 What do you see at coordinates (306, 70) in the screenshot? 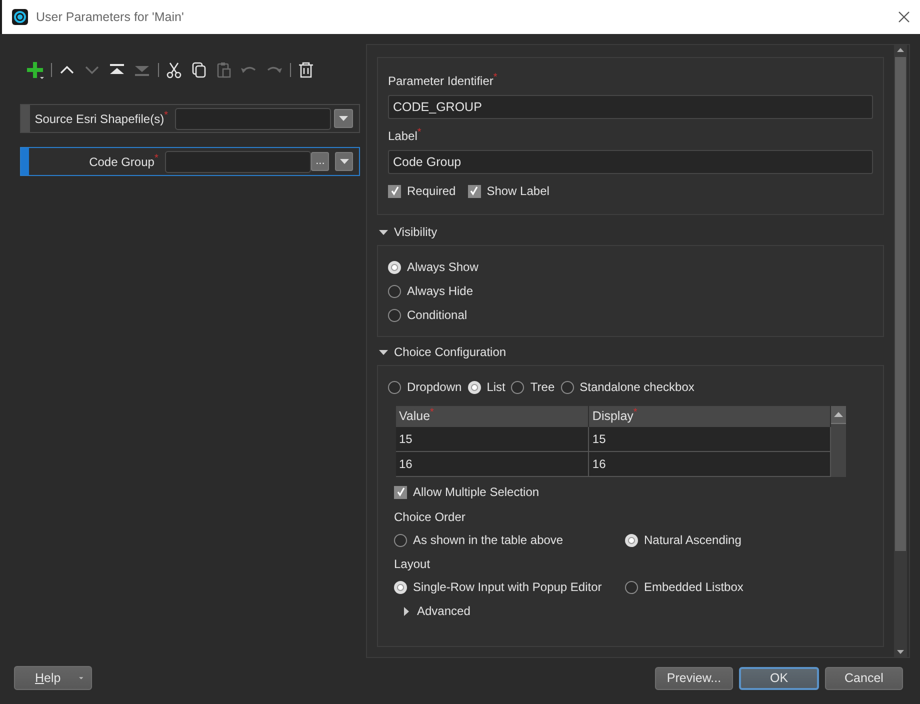
I see `trash-icon` at bounding box center [306, 70].